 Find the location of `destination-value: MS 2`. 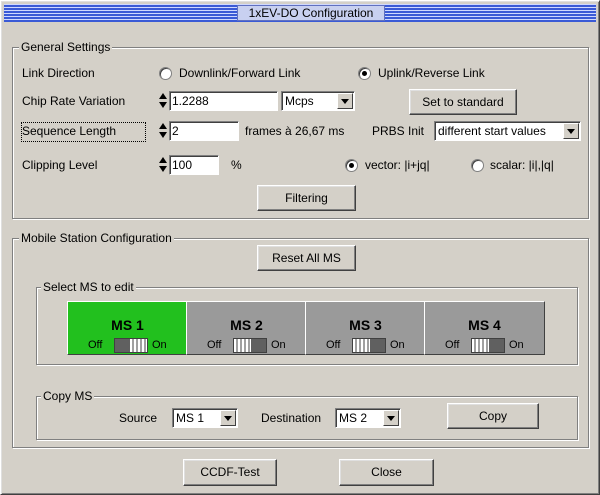

destination-value: MS 2 is located at coordinates (353, 418).